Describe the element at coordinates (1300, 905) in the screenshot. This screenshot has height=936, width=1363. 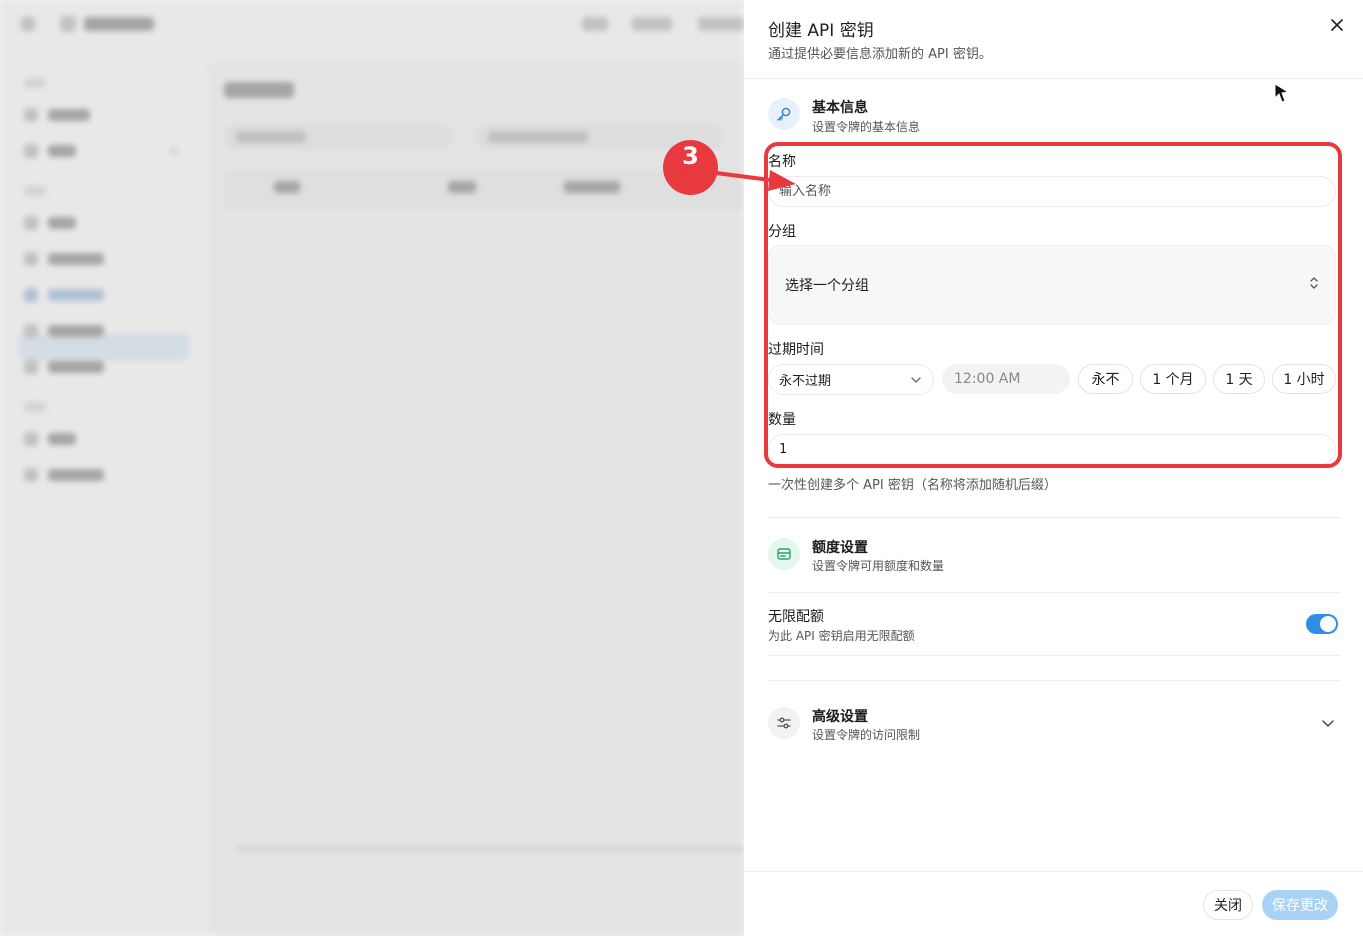
I see `save-button: 保存更改` at that location.